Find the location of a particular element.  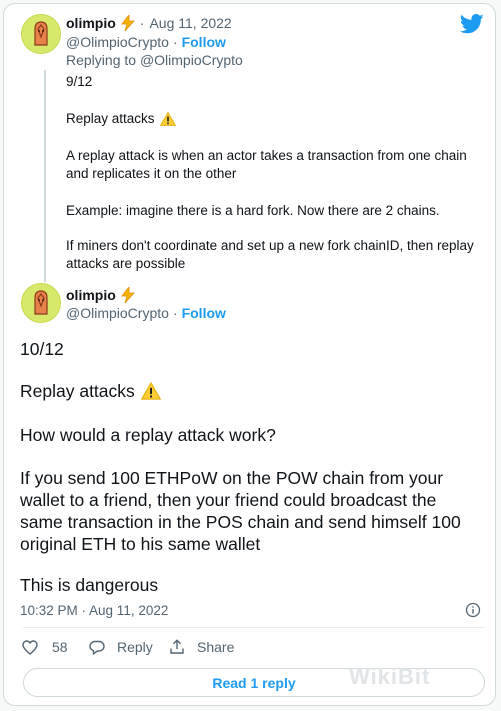

info-icon is located at coordinates (473, 610).